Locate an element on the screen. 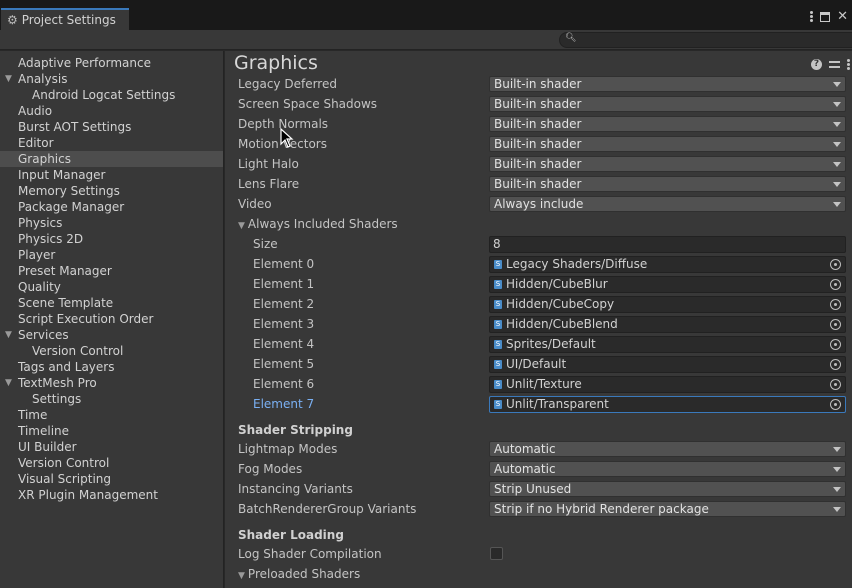 The image size is (852, 588). sidebar-item: Adaptive Performance is located at coordinates (111, 63).